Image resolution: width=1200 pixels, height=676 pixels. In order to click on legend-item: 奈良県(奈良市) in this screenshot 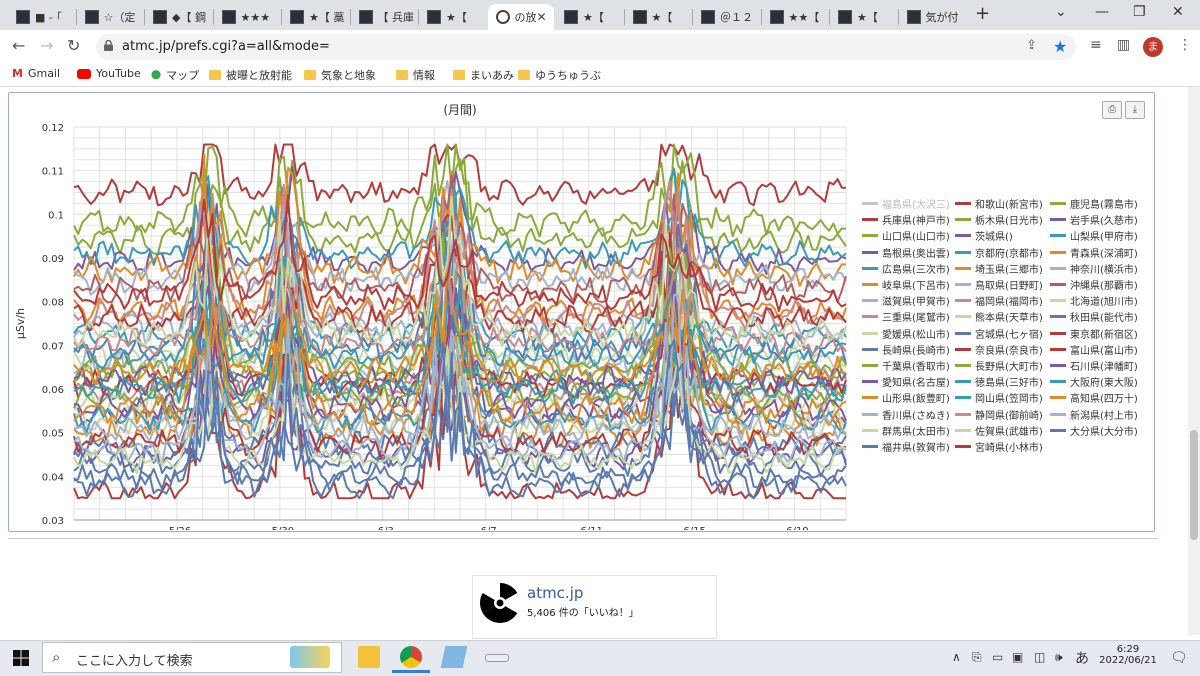, I will do `click(999, 349)`.